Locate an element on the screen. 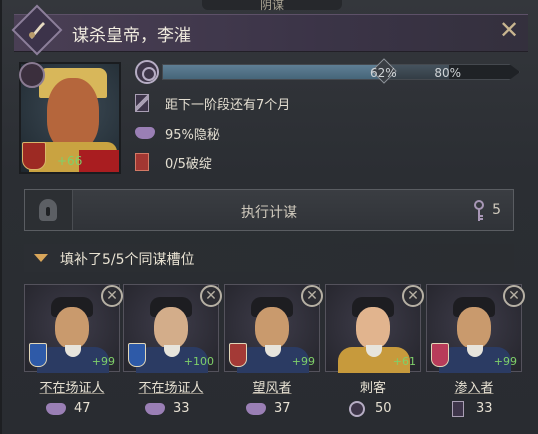 The height and width of the screenshot is (434, 538). agent-contribution-value: 47 is located at coordinates (82, 408).